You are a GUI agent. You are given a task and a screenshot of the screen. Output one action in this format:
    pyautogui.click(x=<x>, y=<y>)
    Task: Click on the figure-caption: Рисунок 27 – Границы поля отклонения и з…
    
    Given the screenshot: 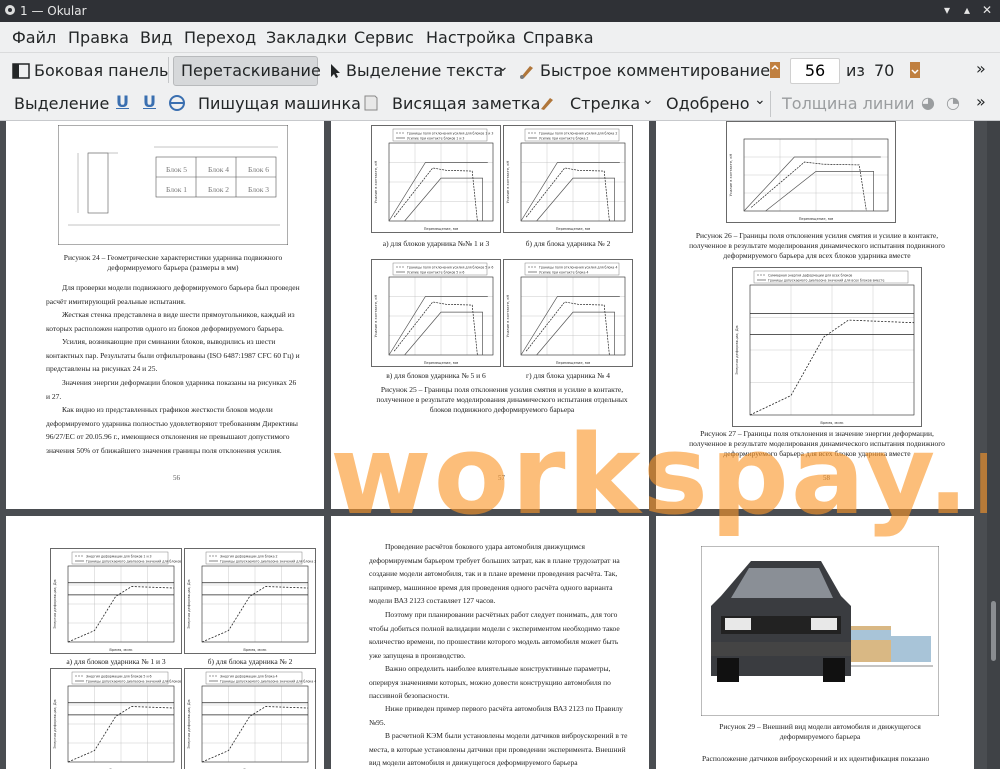 What is the action you would take?
    pyautogui.click(x=817, y=443)
    